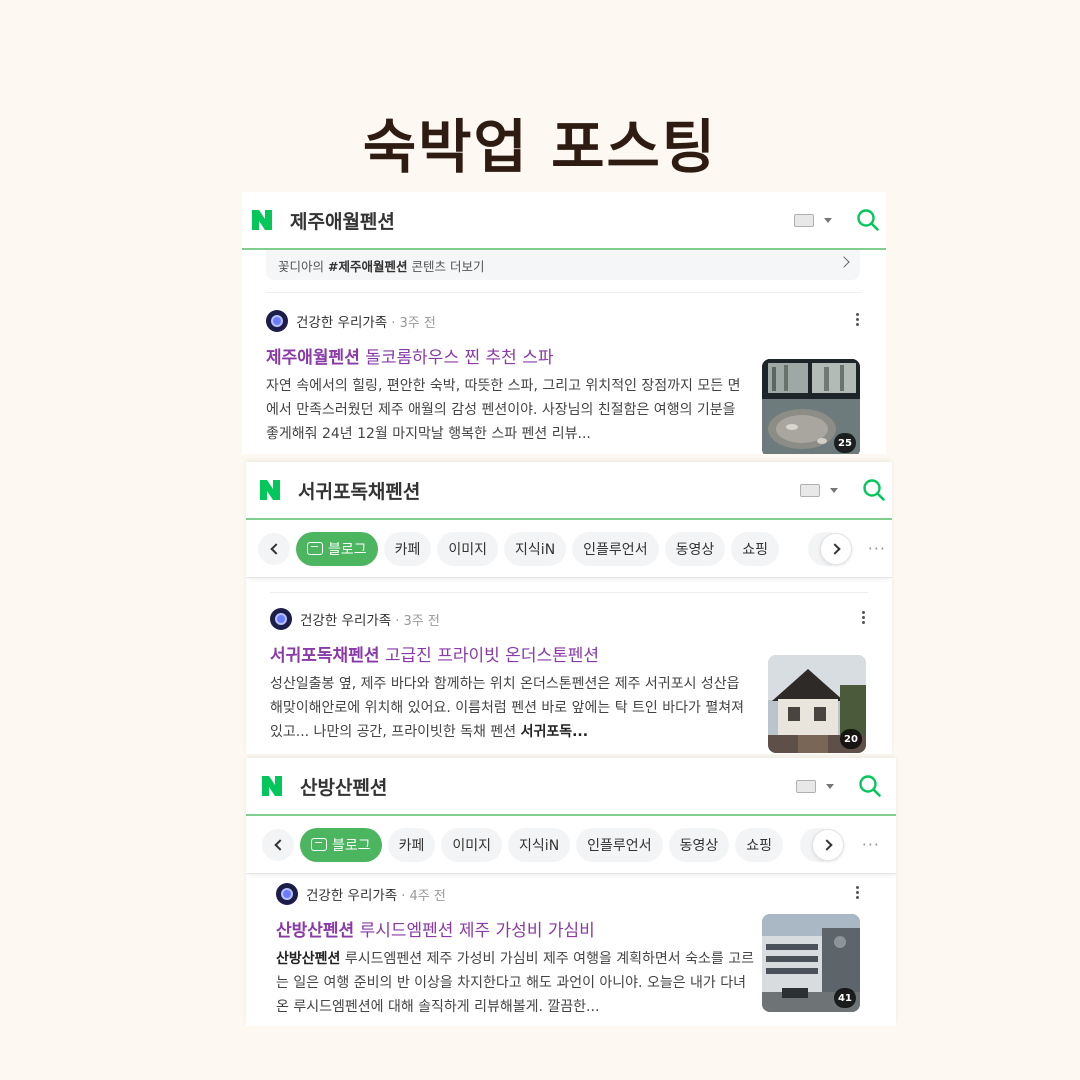 The height and width of the screenshot is (1080, 1080). I want to click on title-rest: 돌코롬하우스 찐 추천 스파, so click(456, 358).